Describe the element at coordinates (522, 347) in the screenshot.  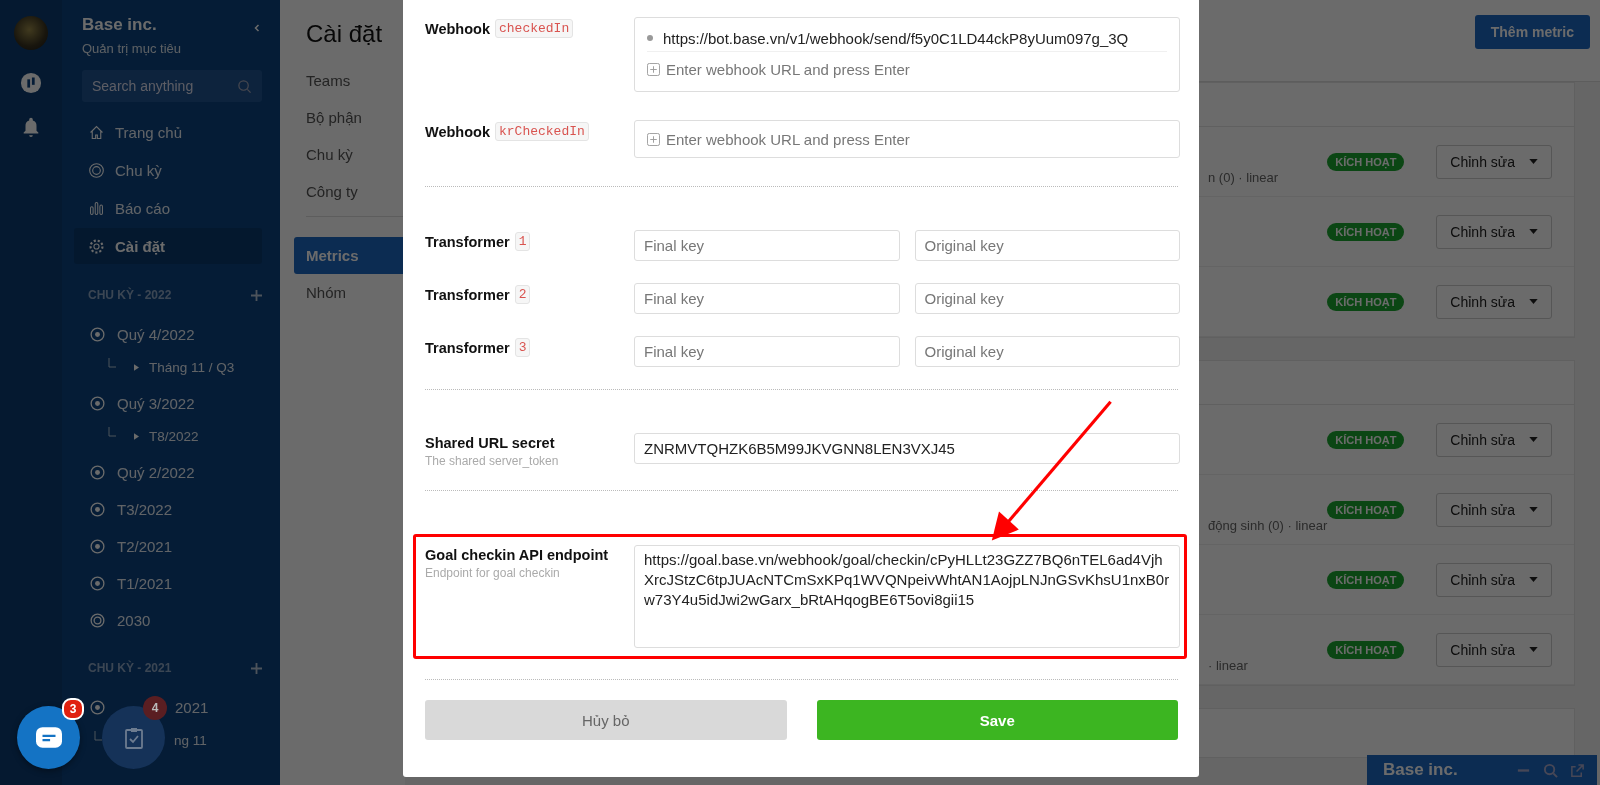
I see `code-tag: 3` at that location.